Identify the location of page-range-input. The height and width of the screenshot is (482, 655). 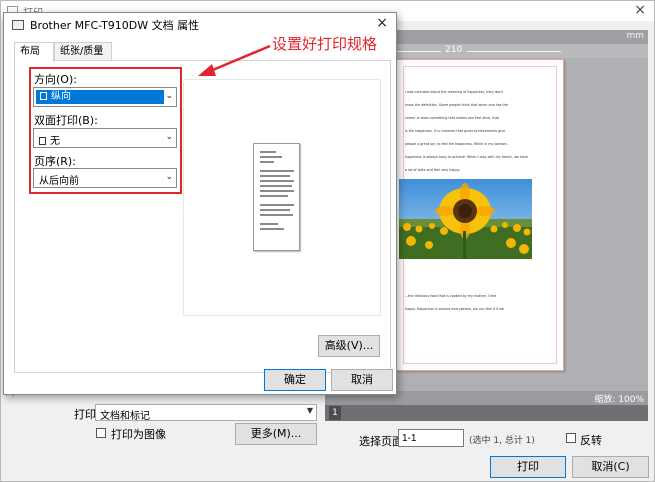
(431, 438).